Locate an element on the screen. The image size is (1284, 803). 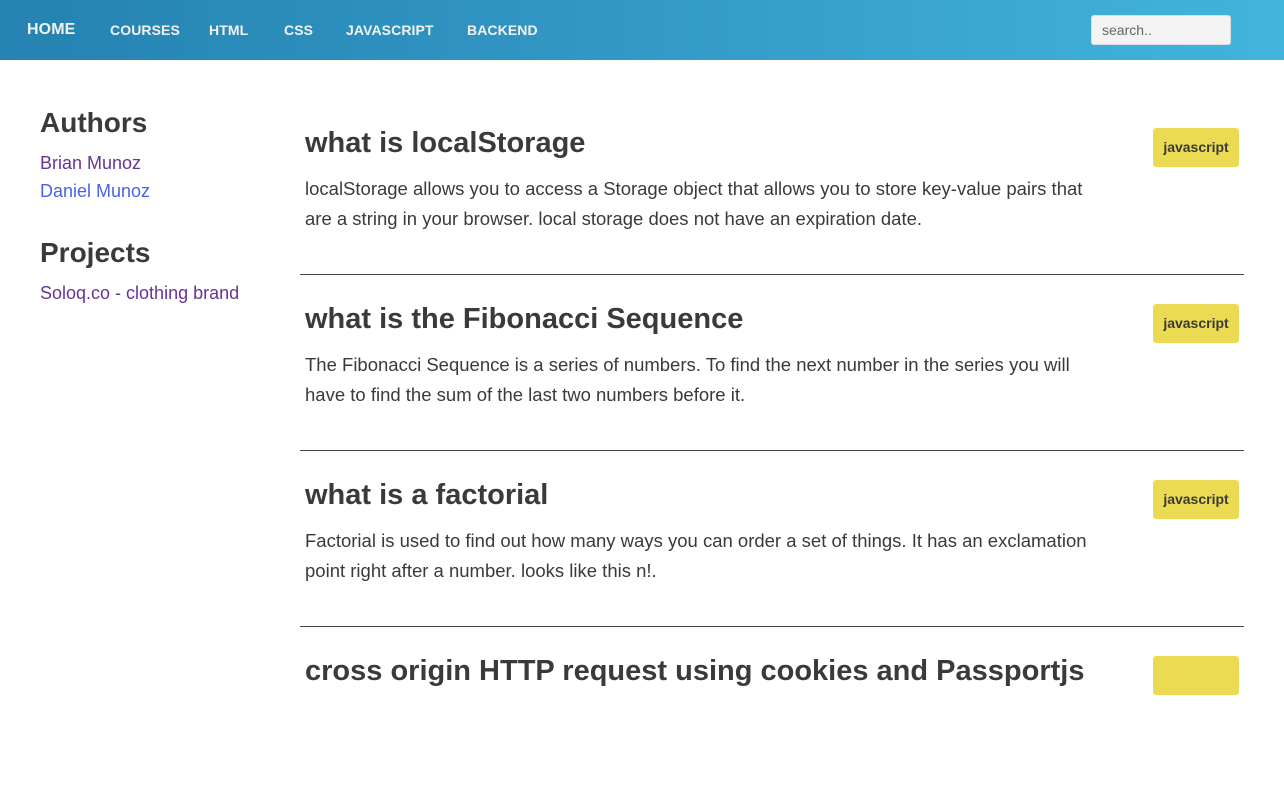
nav-html: HTML is located at coordinates (228, 30).